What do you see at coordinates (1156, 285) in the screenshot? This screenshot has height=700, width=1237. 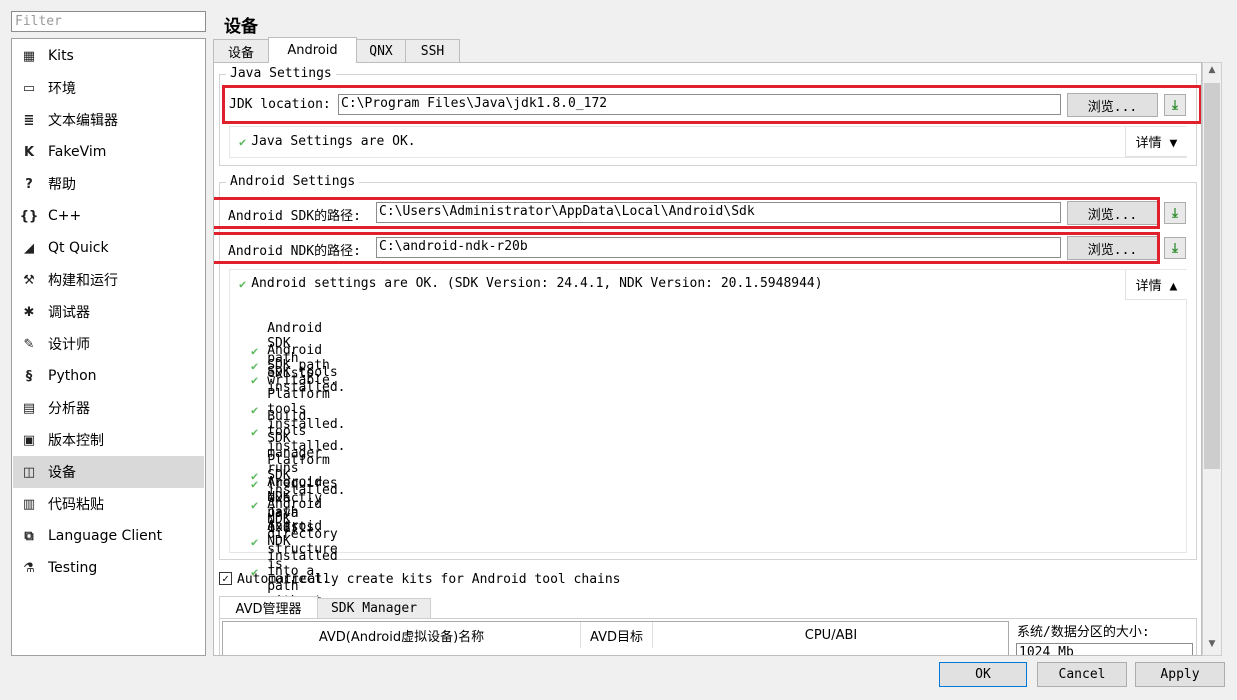 I see `android-details-button: 详情 ▲` at bounding box center [1156, 285].